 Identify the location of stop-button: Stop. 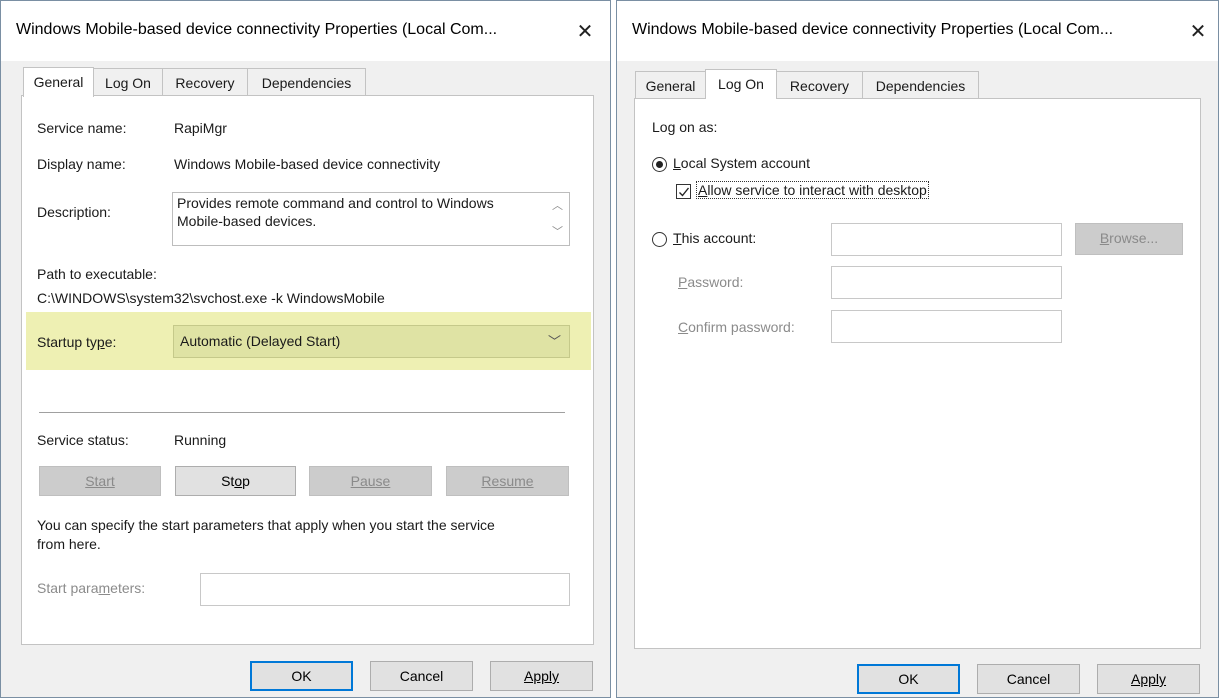
(235, 481).